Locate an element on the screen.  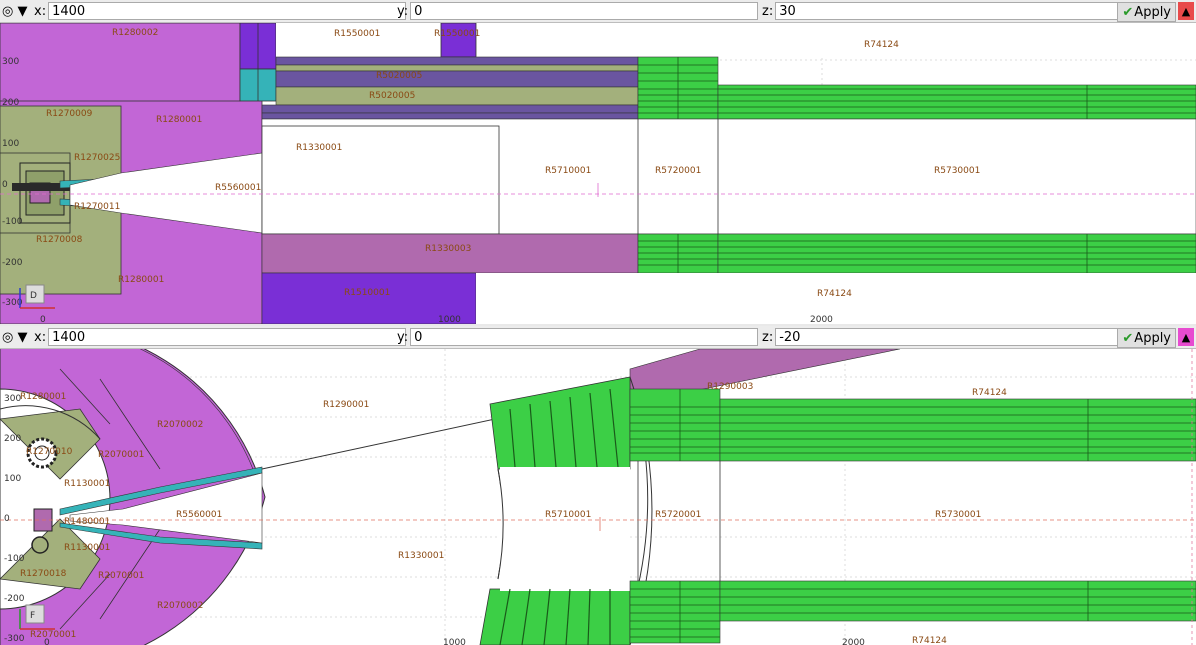
bottom-mode-controls: ◎ ▼ is located at coordinates (14, 337).